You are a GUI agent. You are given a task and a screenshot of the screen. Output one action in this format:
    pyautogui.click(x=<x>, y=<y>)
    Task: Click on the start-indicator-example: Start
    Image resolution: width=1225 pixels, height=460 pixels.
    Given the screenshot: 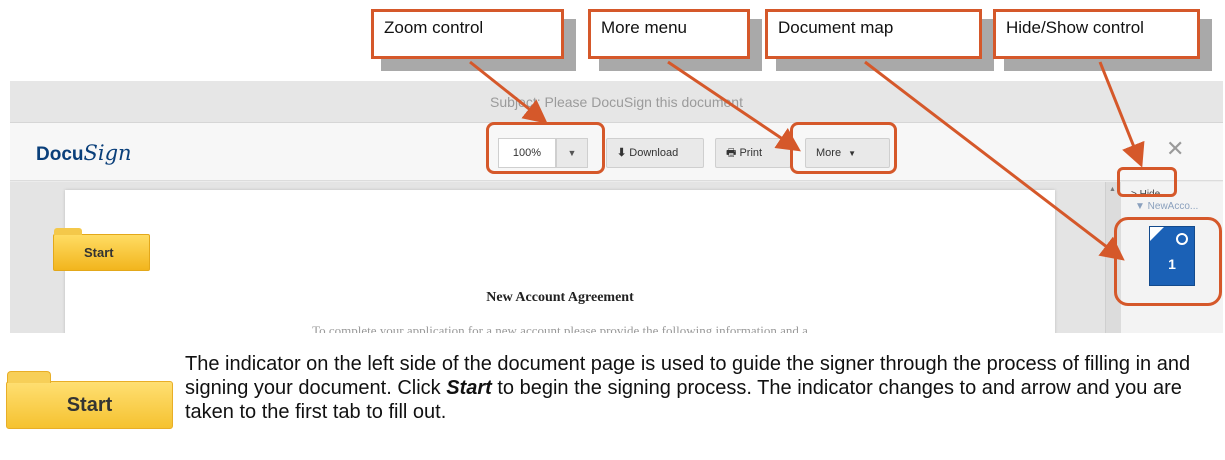 What is the action you would take?
    pyautogui.click(x=89, y=400)
    